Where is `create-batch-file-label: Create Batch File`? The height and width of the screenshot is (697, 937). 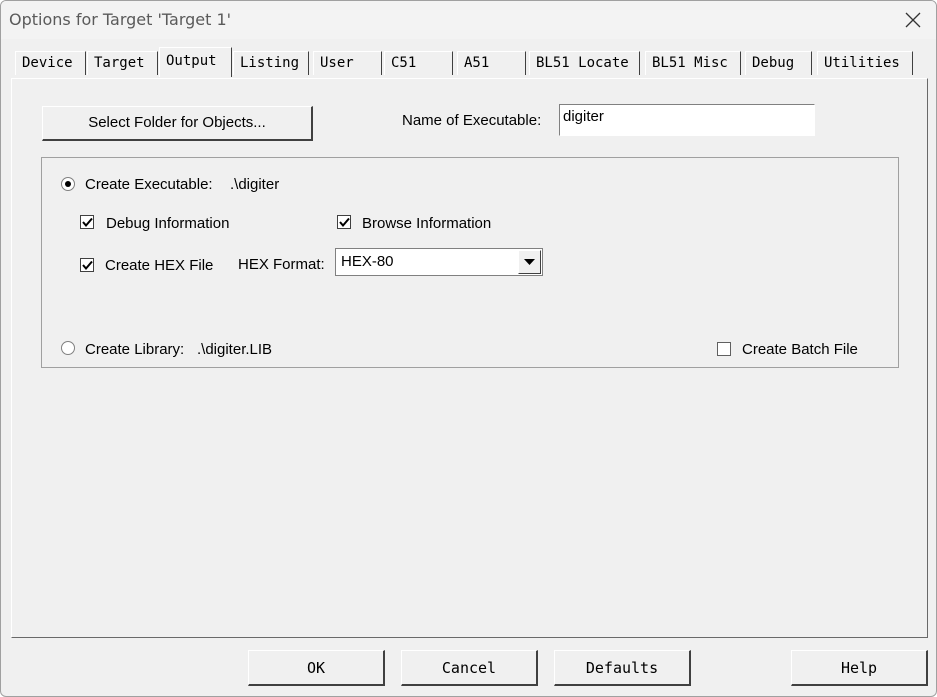
create-batch-file-label: Create Batch File is located at coordinates (800, 349).